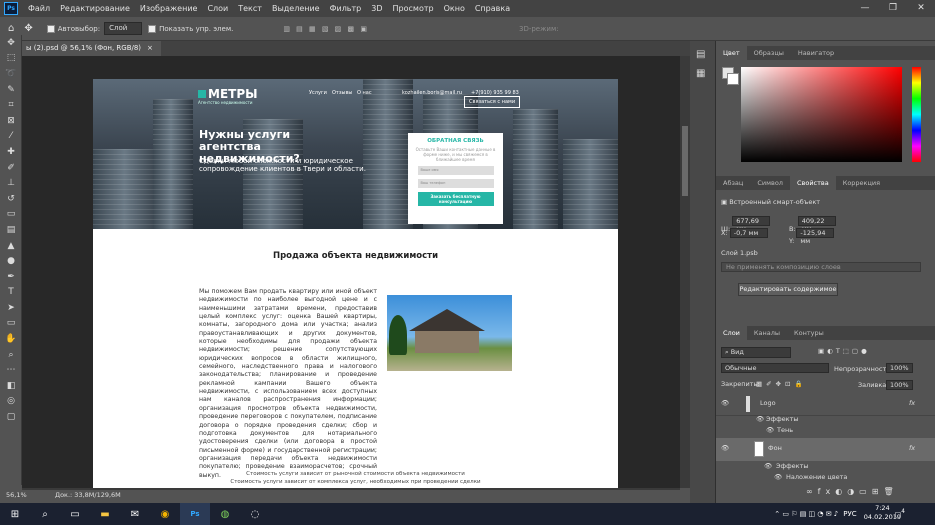  I want to click on menu-layers: Слои, so click(217, 8).